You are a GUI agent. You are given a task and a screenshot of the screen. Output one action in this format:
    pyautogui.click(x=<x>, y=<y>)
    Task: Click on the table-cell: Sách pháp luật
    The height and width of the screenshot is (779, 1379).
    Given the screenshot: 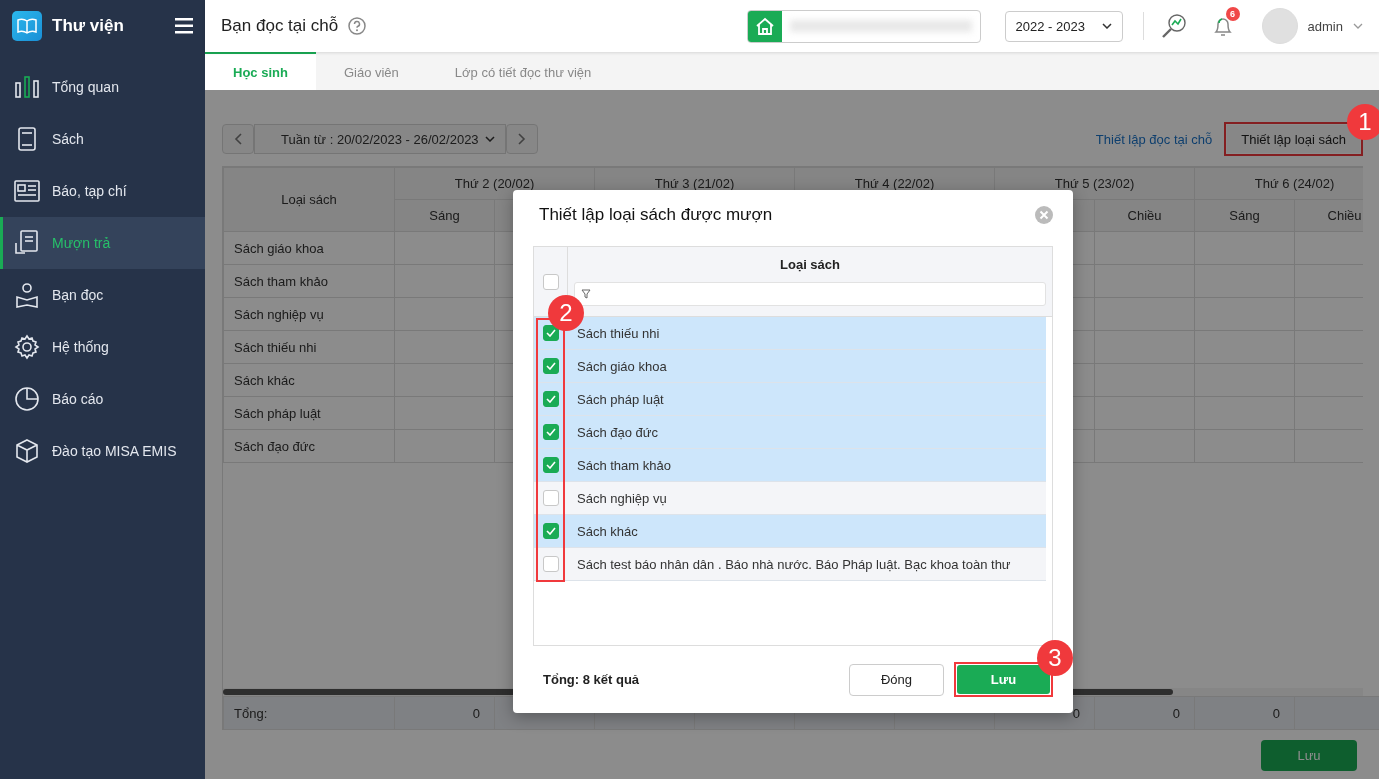 What is the action you would take?
    pyautogui.click(x=309, y=413)
    